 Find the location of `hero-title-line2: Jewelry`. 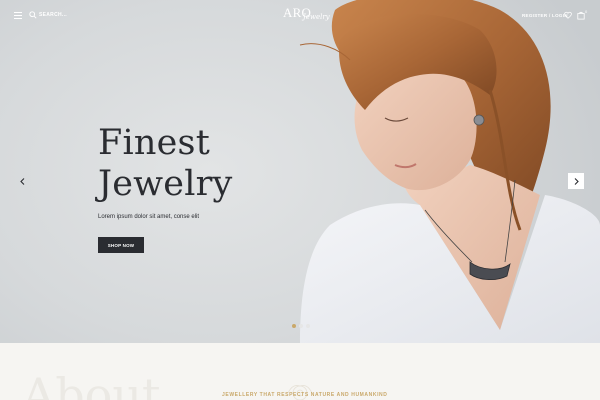

hero-title-line2: Jewelry is located at coordinates (165, 184).